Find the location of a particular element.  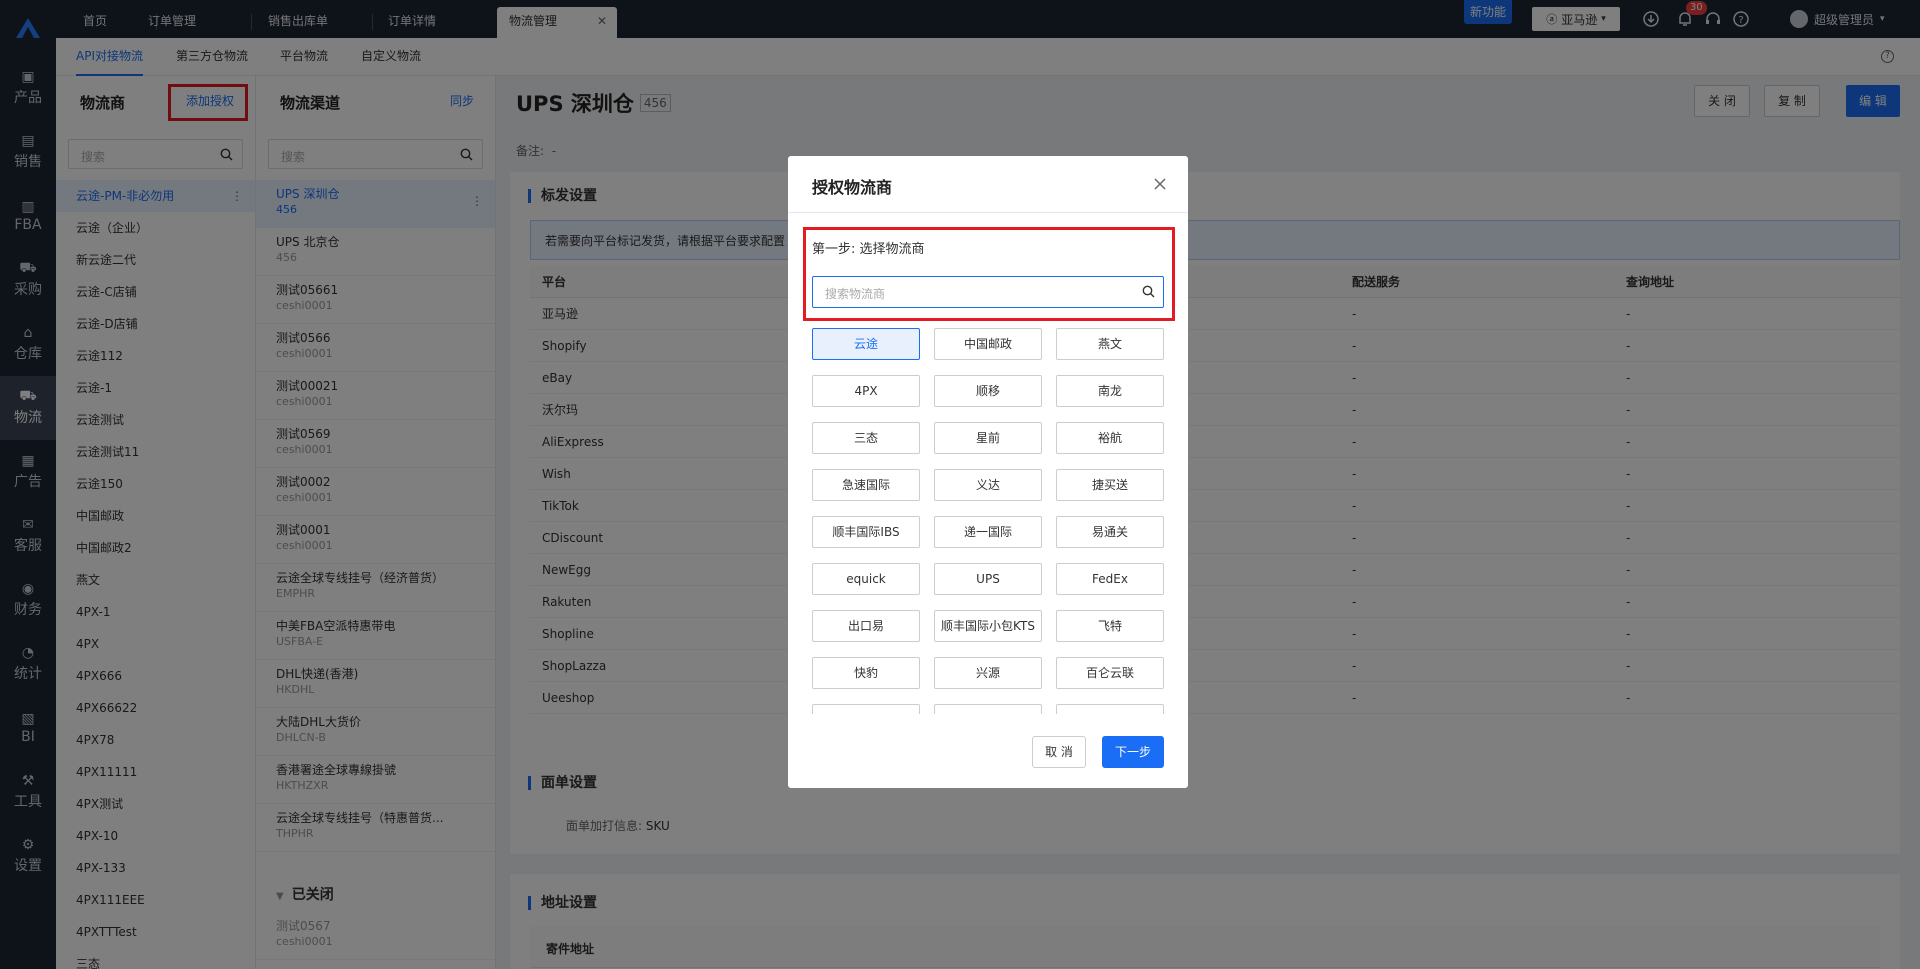

carrier-option: 百仑云联 is located at coordinates (1110, 673).